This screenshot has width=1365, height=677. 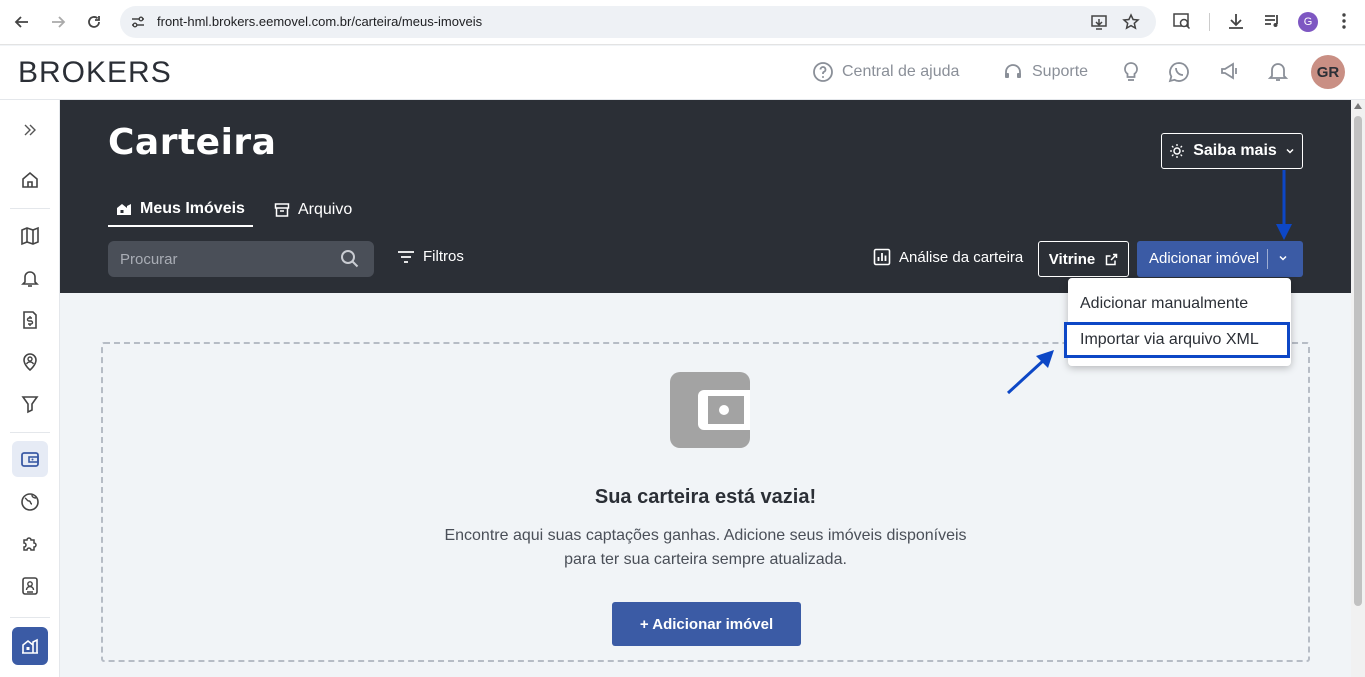 What do you see at coordinates (1177, 340) in the screenshot?
I see `menu-item-import-xml: Importar via arquivo XML` at bounding box center [1177, 340].